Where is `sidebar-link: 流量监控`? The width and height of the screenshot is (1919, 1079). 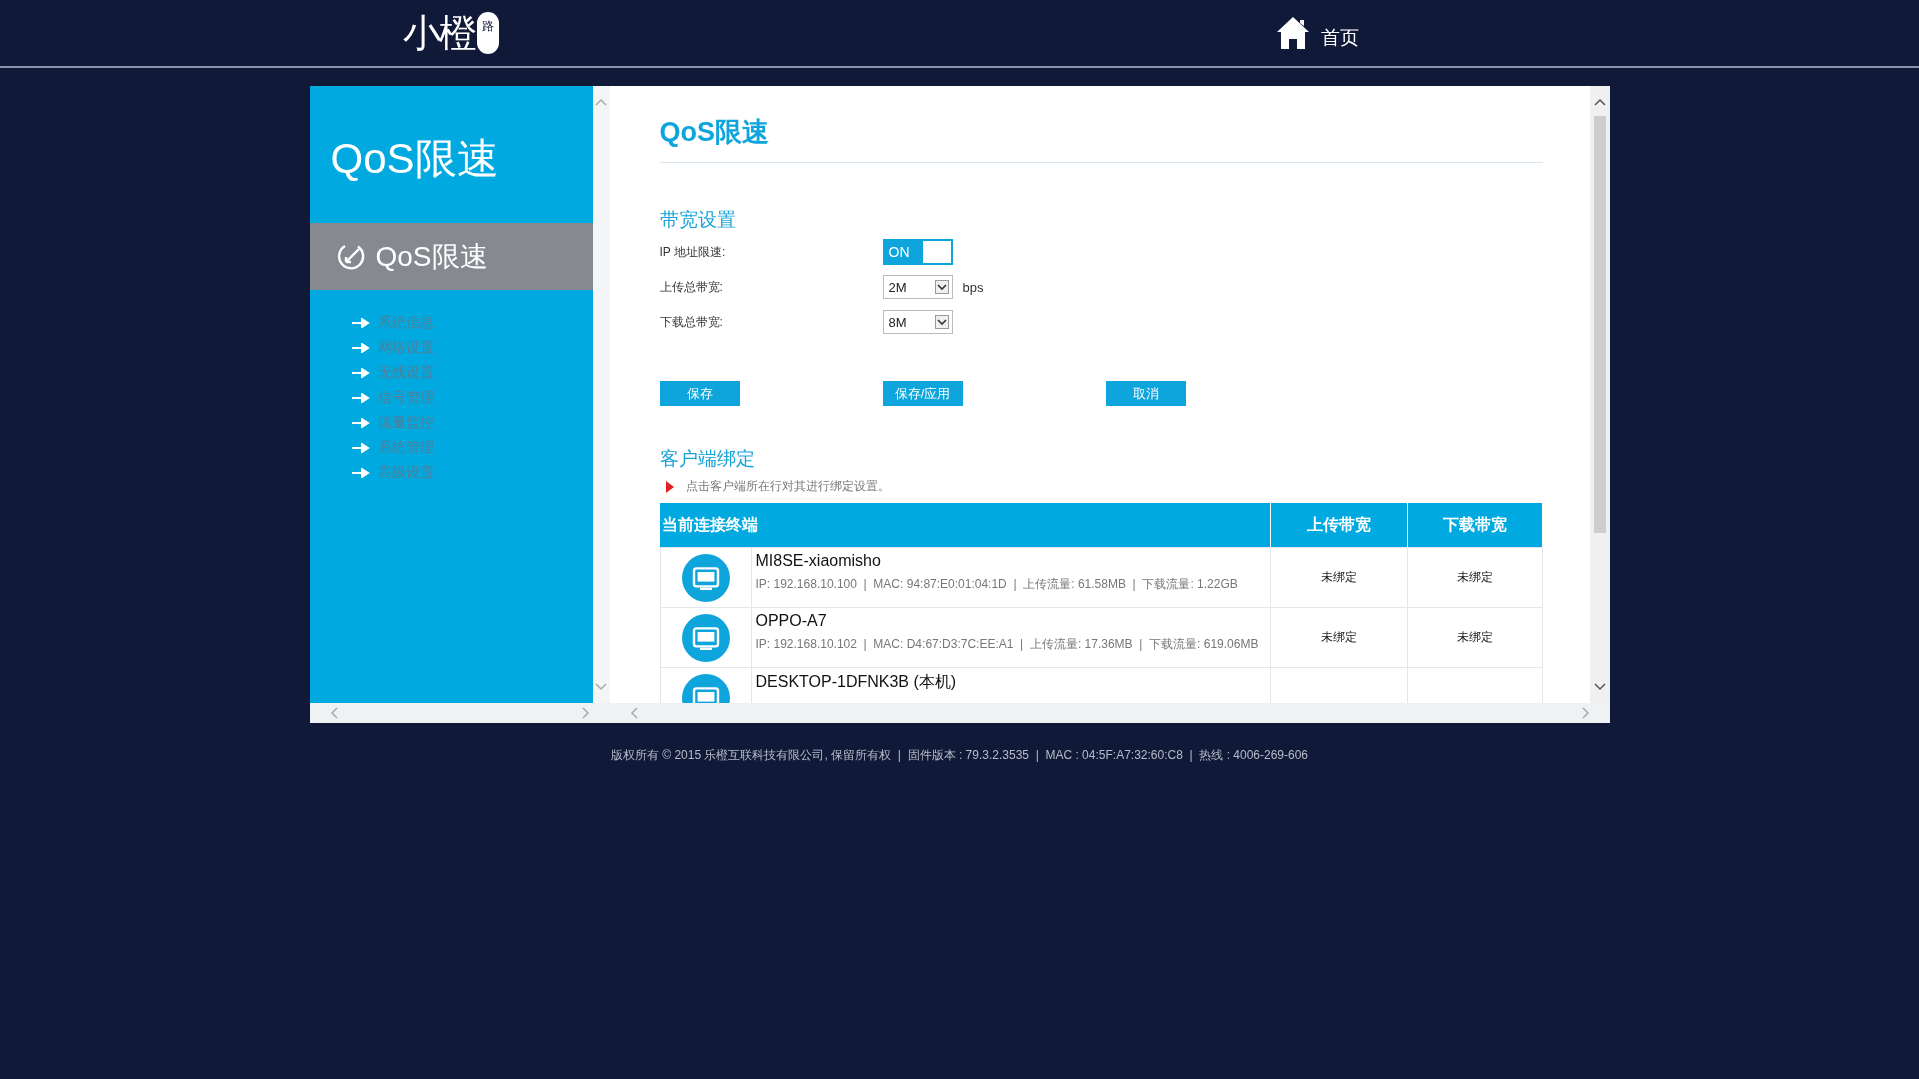 sidebar-link: 流量监控 is located at coordinates (405, 422).